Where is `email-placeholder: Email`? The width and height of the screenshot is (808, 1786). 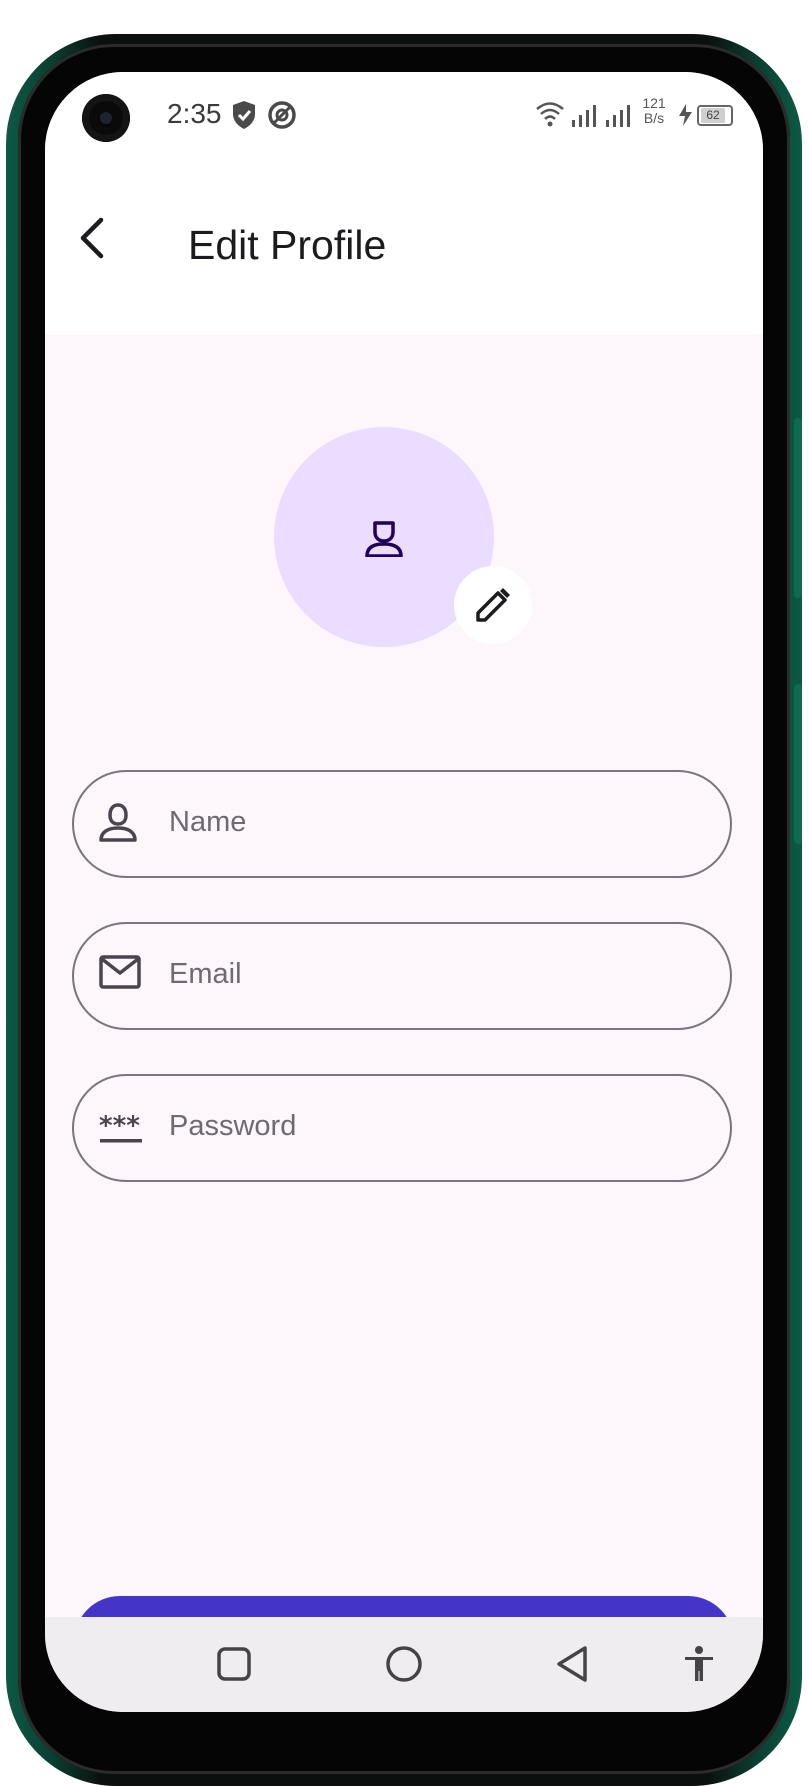
email-placeholder: Email is located at coordinates (205, 974).